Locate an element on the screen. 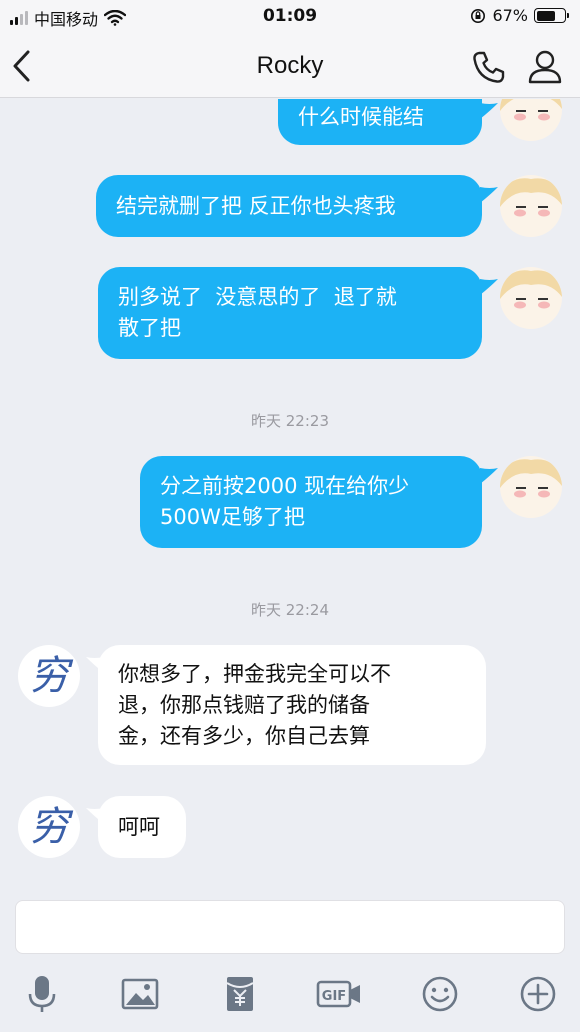 The height and width of the screenshot is (1032, 580). nav-bar: Rocky is located at coordinates (290, 66).